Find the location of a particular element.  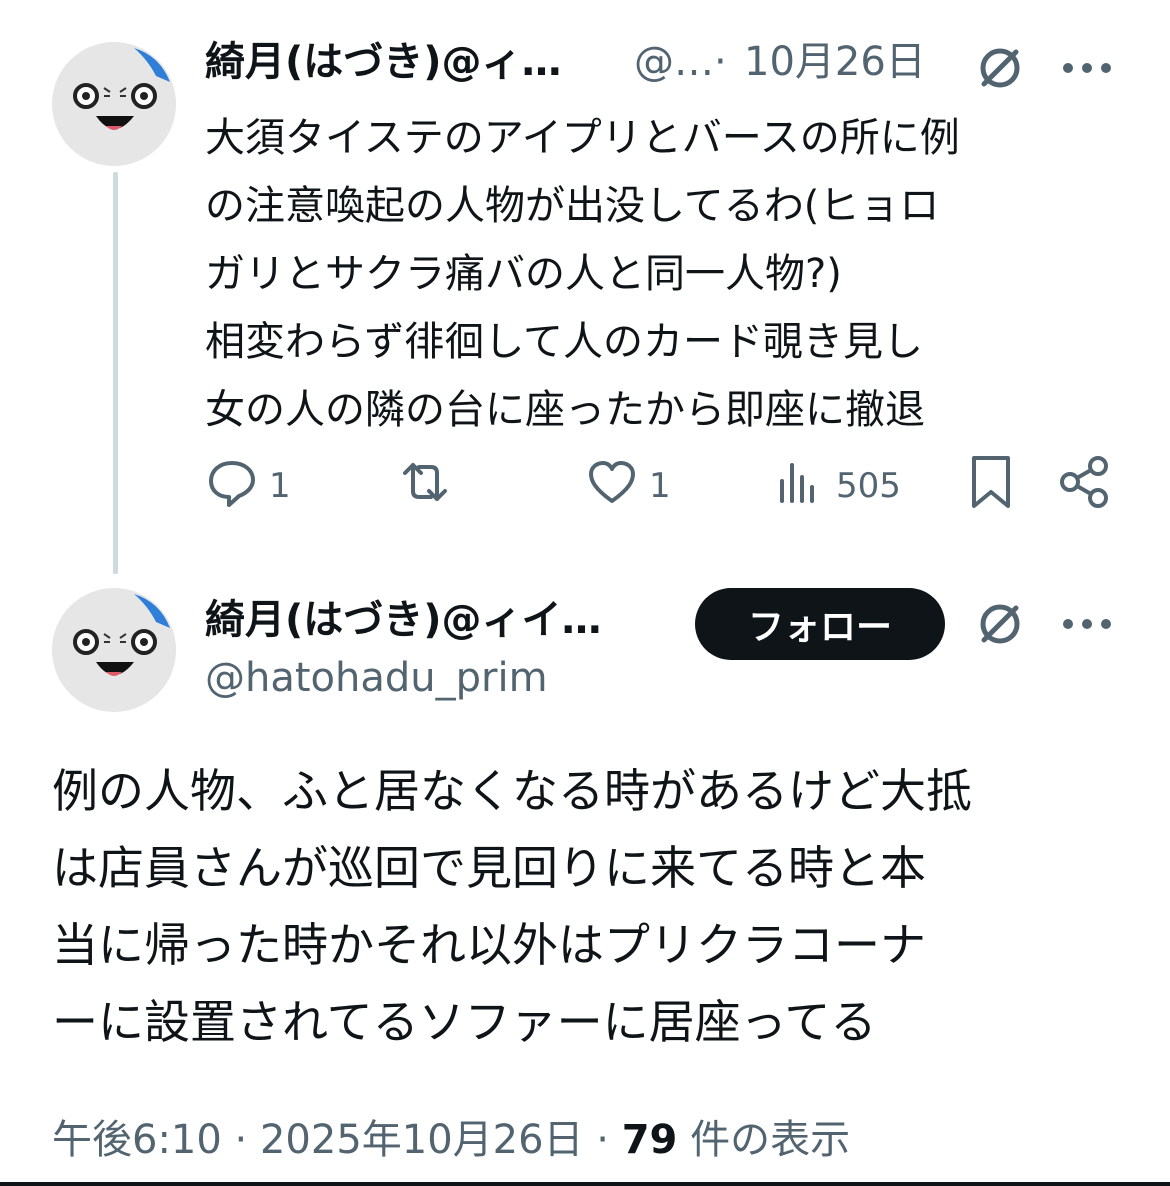

bookmark-icon is located at coordinates (991, 486).